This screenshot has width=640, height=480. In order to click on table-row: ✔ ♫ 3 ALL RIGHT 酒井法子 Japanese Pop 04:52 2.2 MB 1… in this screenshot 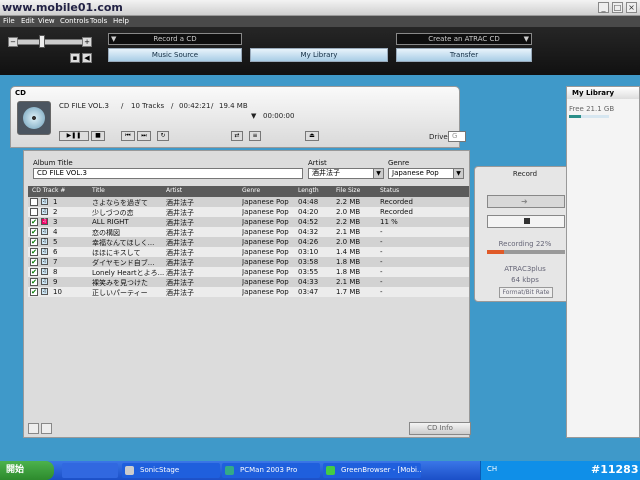, I will do `click(248, 222)`.